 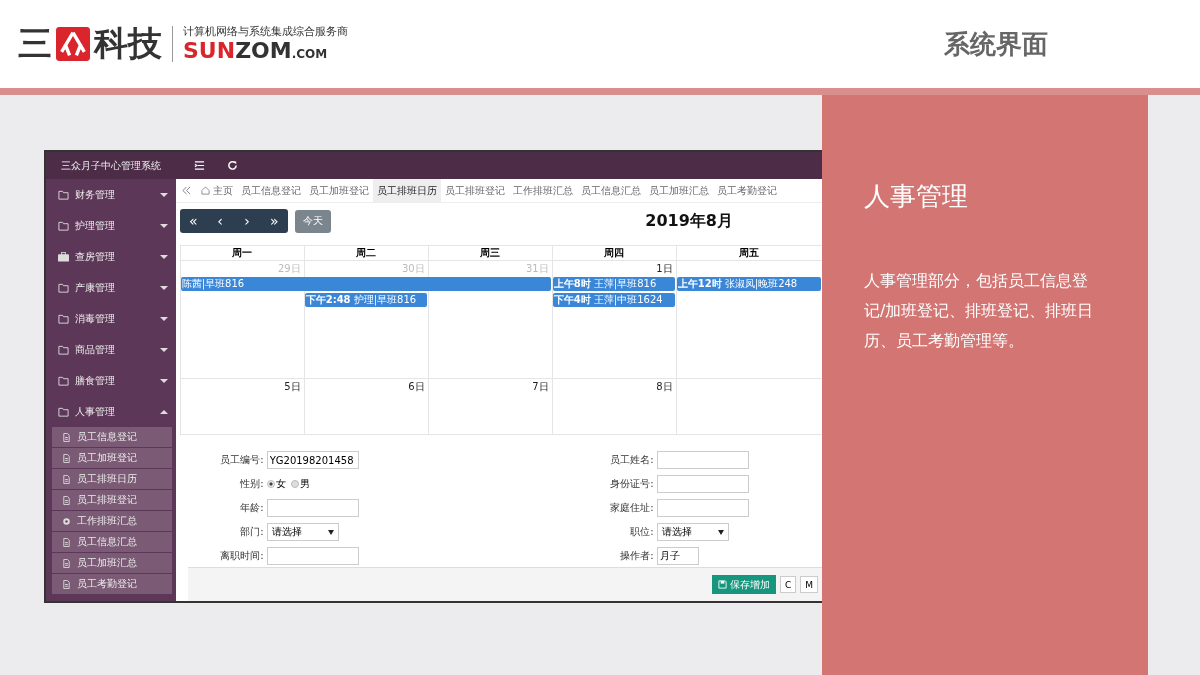 What do you see at coordinates (613, 300) in the screenshot?
I see `calendar-event: 下午4时 王萍|中班1624` at bounding box center [613, 300].